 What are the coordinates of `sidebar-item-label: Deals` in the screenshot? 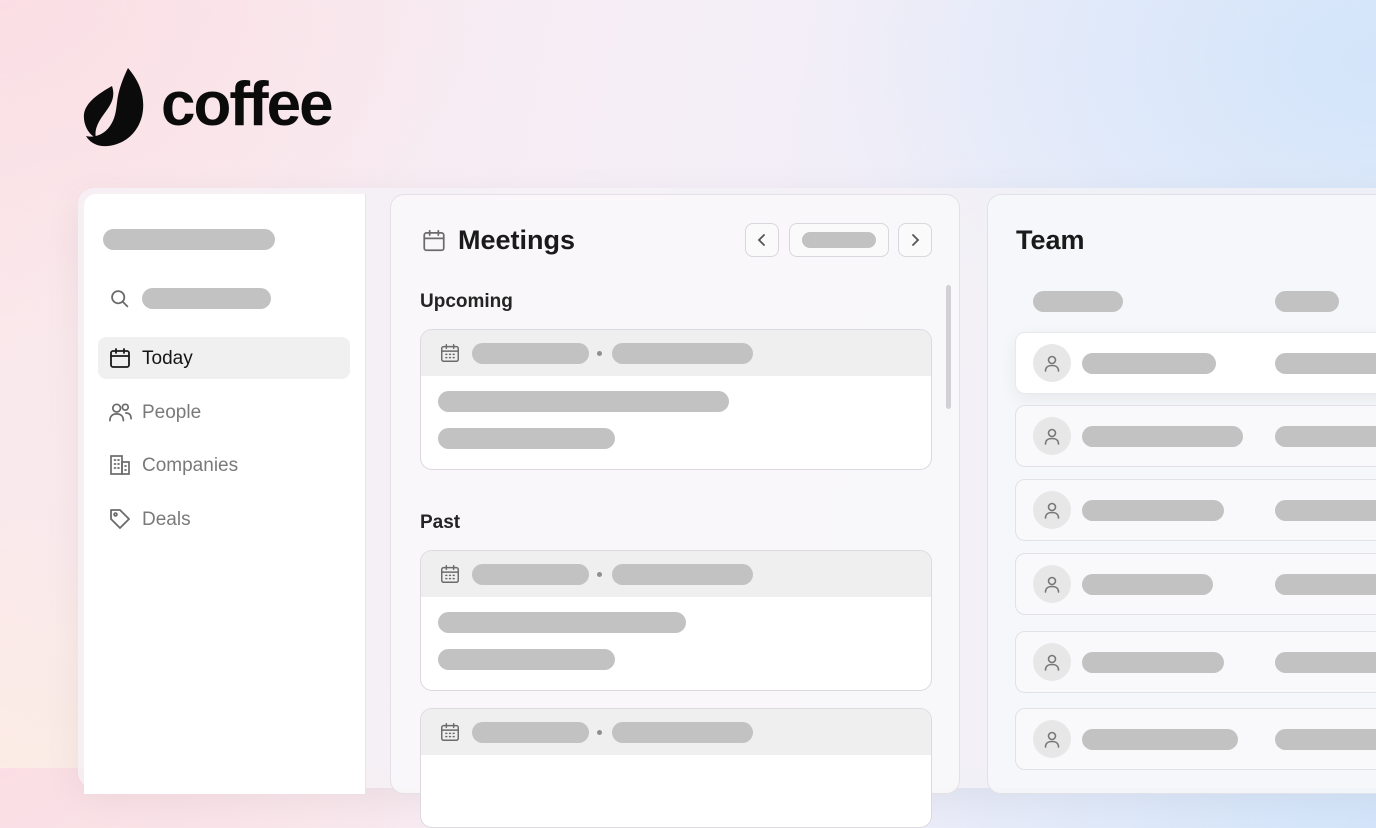 It's located at (166, 519).